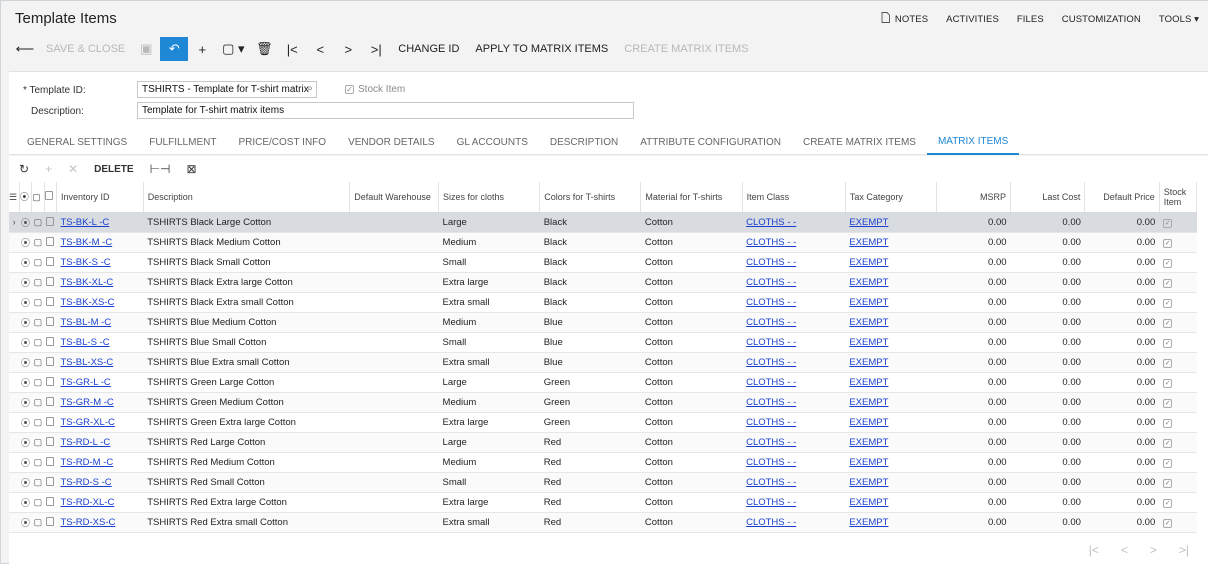 The height and width of the screenshot is (564, 1208). Describe the element at coordinates (492, 142) in the screenshot. I see `tab-gl-accounts: GL ACCOUNTS` at that location.